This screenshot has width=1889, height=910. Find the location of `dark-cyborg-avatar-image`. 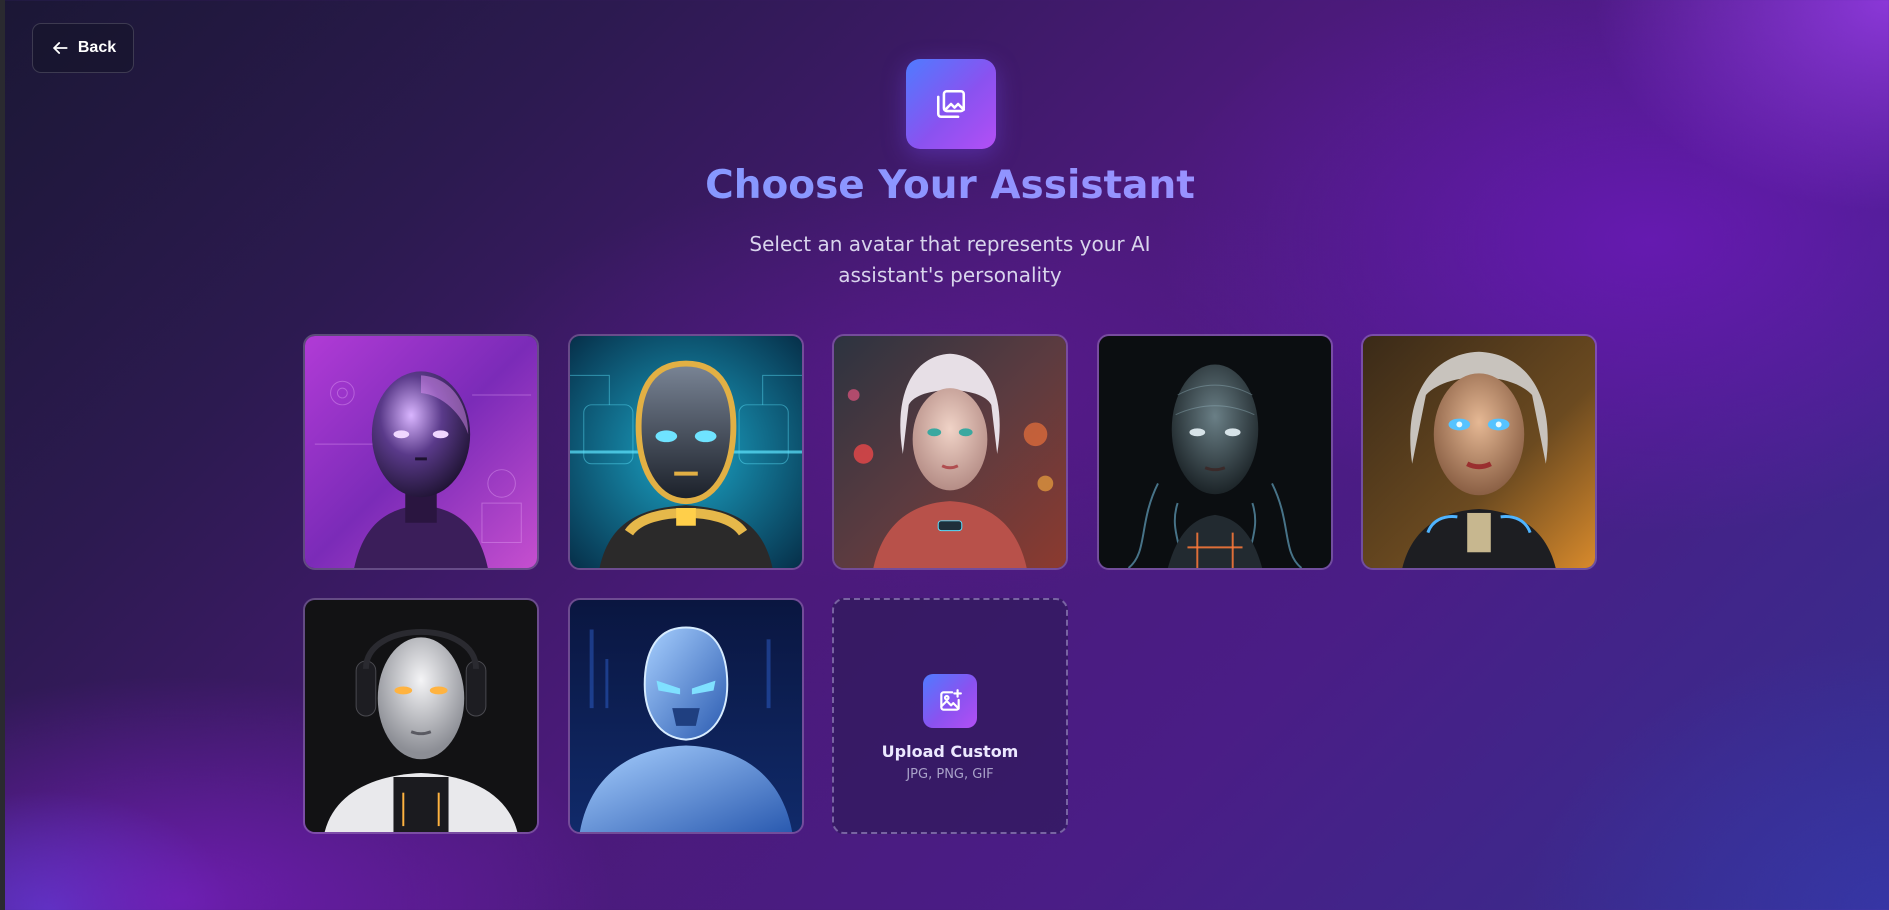

dark-cyborg-avatar-image is located at coordinates (1215, 452).